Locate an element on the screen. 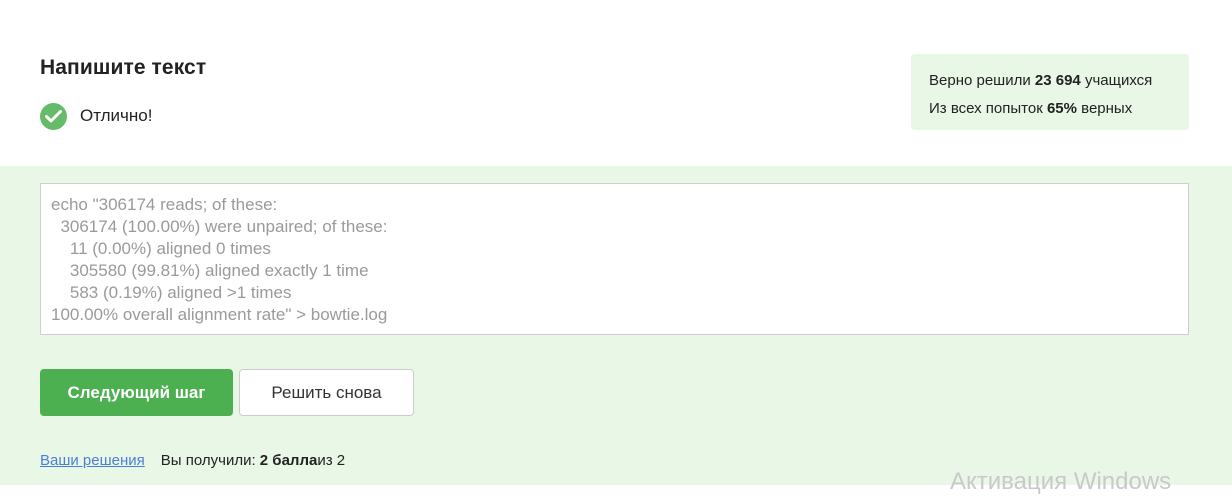 This screenshot has width=1232, height=496. footer: Ваши решения Вы получили: 2 балла из 2 is located at coordinates (192, 460).